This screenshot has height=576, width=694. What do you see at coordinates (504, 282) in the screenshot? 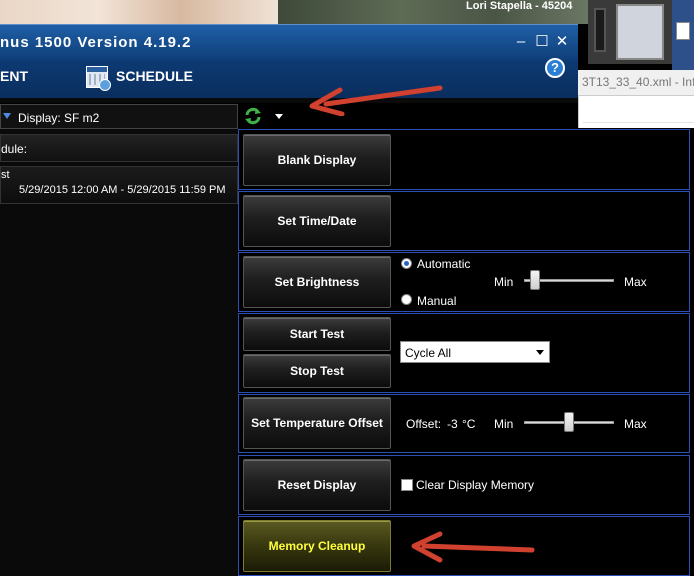
I see `brightness-min-label: Min` at bounding box center [504, 282].